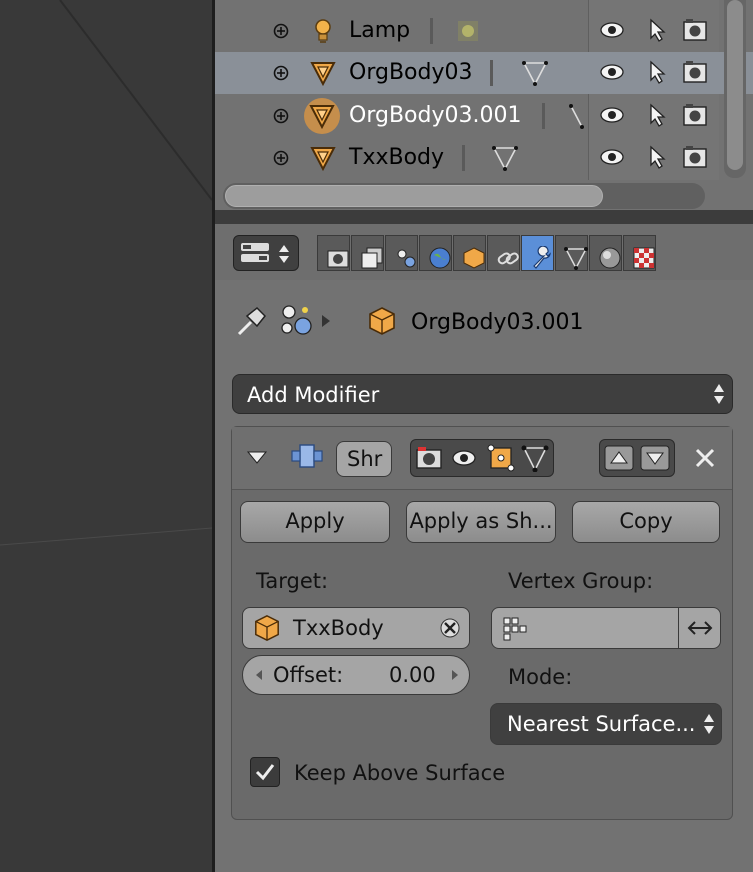 The image size is (753, 872). What do you see at coordinates (497, 322) in the screenshot?
I see `context-object-name: OrgBody03.001` at bounding box center [497, 322].